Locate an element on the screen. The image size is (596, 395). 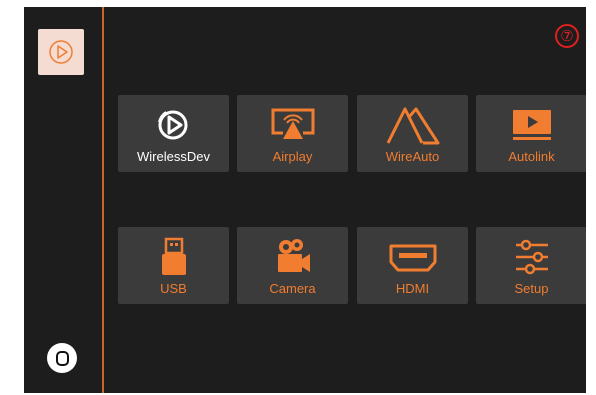
tile-hdmi: HDMI is located at coordinates (412, 265).